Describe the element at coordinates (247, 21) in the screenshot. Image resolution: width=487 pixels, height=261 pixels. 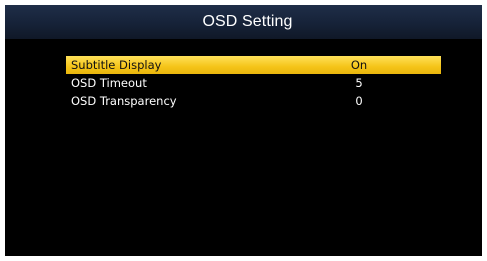
I see `page-title: OSD Setting` at that location.